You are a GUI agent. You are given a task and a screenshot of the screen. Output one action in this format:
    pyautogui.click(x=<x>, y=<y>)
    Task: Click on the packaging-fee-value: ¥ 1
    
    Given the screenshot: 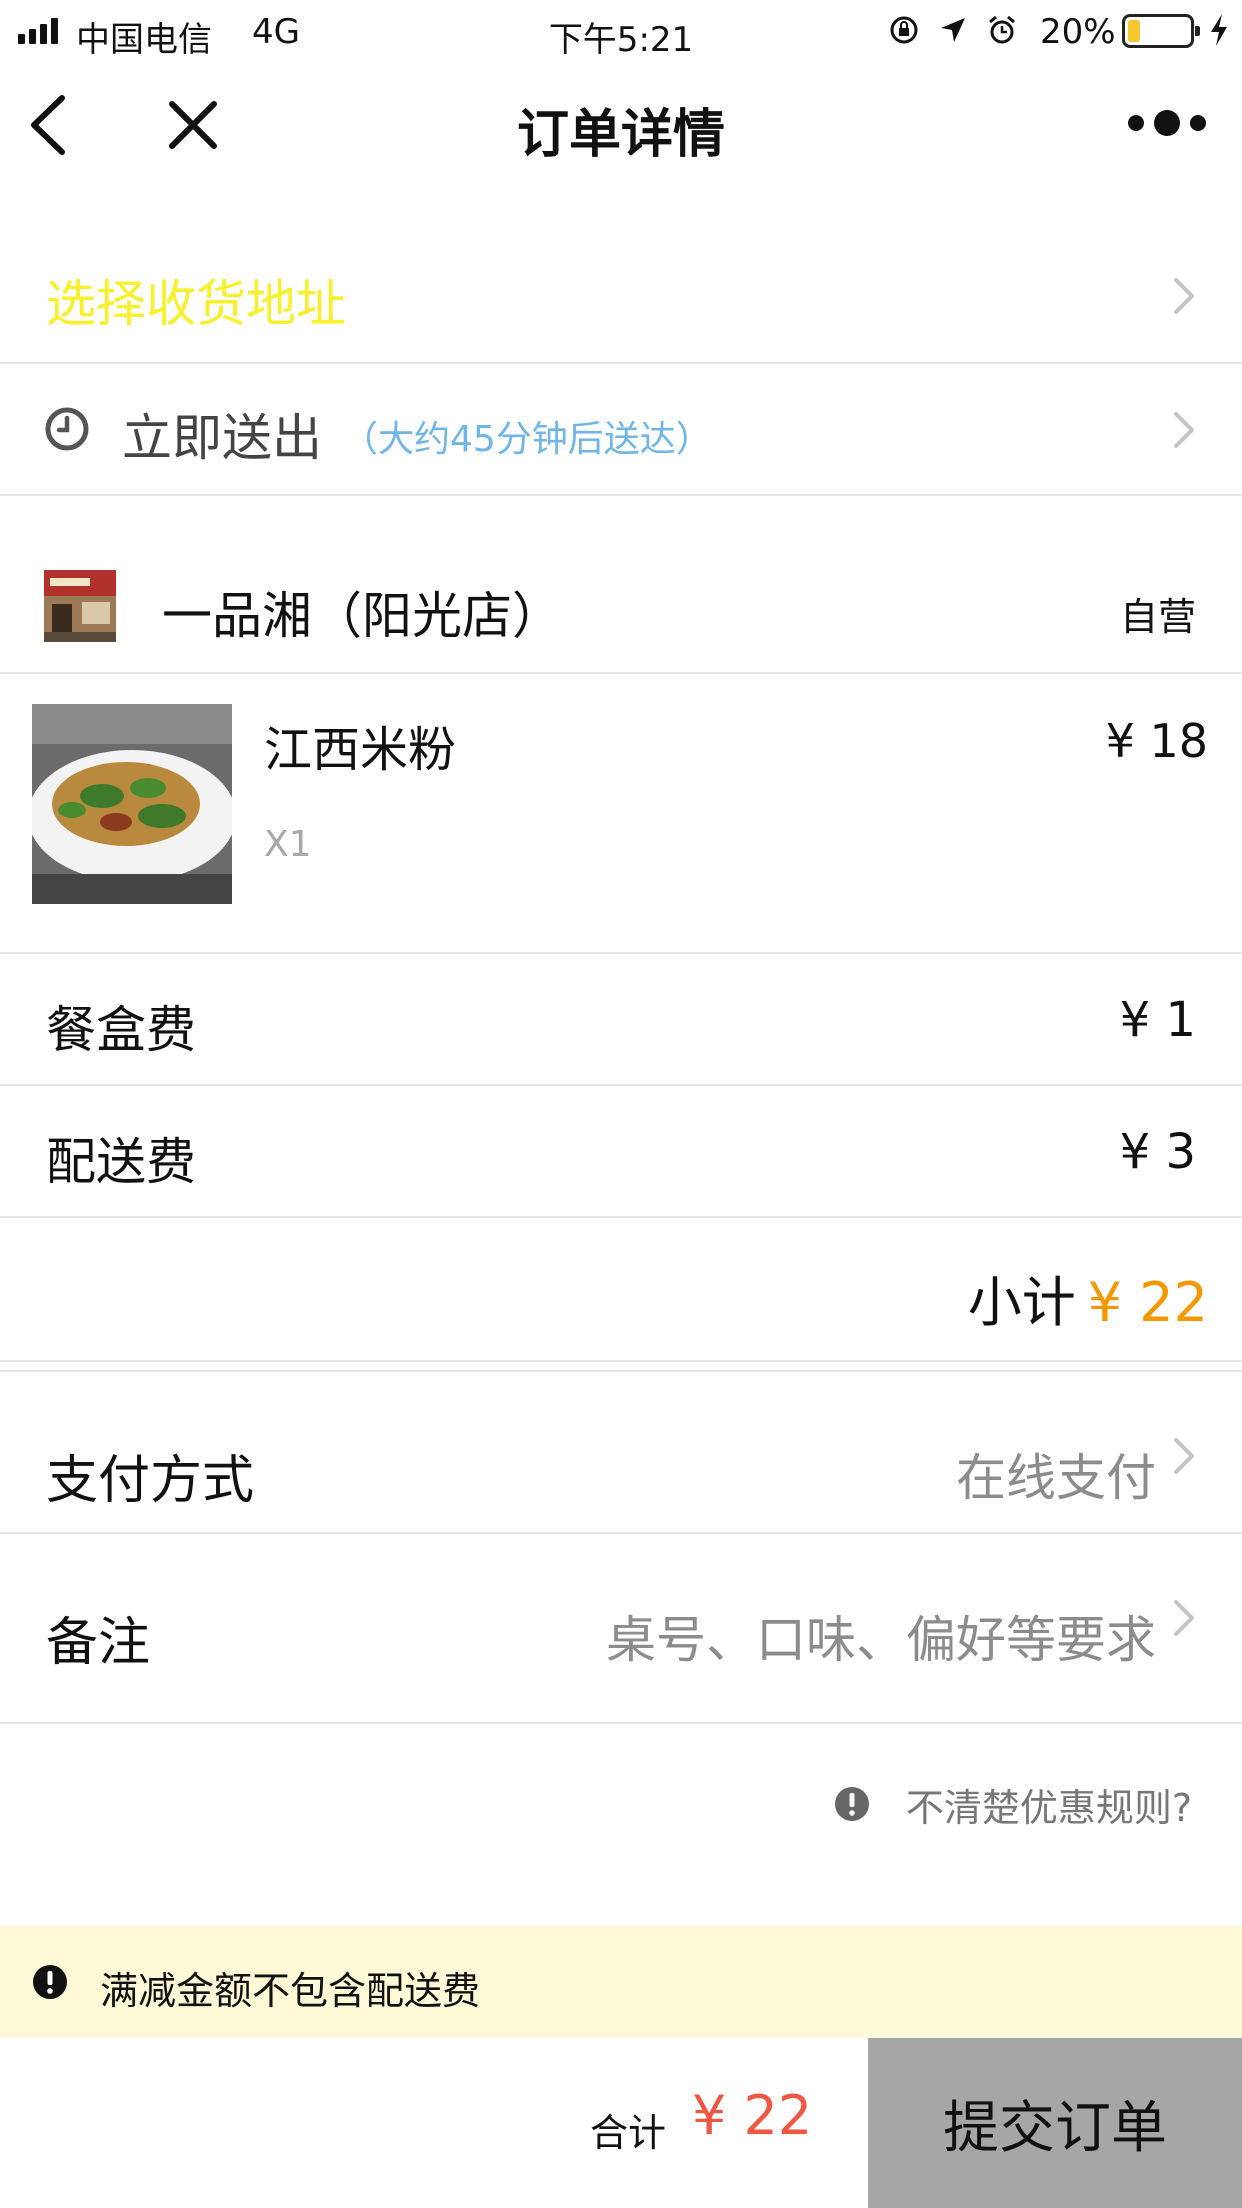 What is the action you would take?
    pyautogui.click(x=1157, y=1020)
    